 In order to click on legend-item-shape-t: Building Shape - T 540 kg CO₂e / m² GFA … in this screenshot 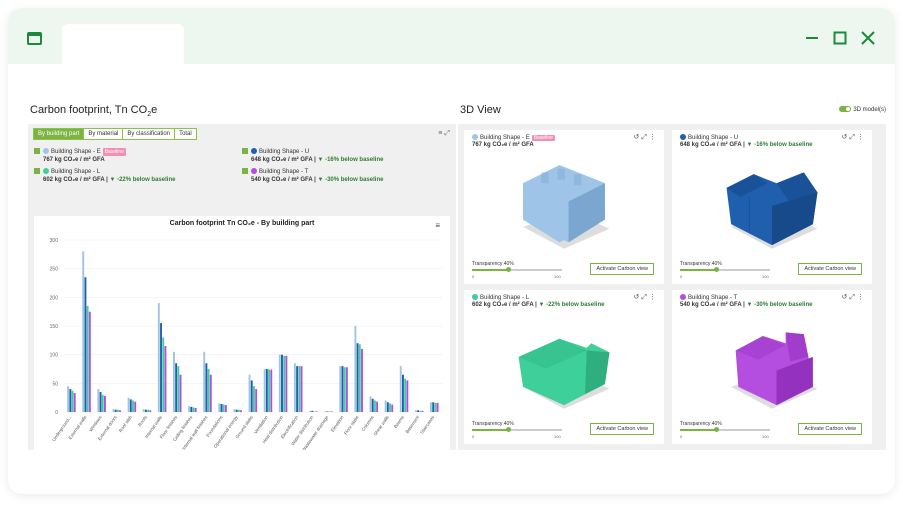, I will do `click(312, 176)`.